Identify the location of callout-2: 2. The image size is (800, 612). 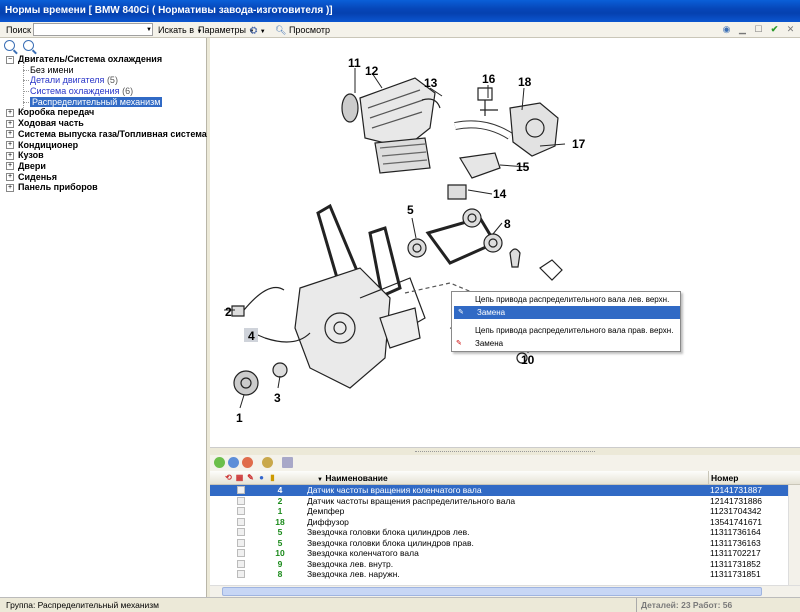
(228, 312).